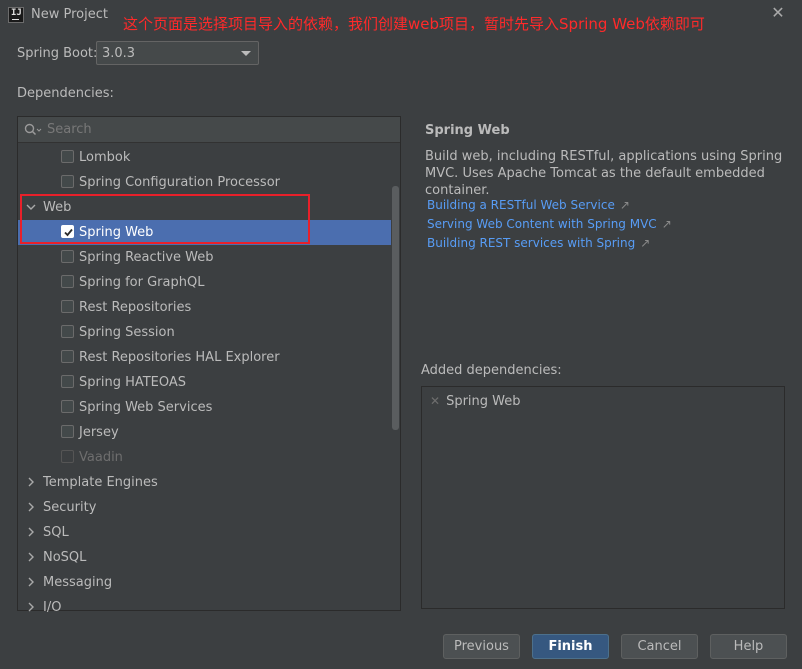 This screenshot has height=669, width=802. I want to click on tree-item-label: Spring Configuration Processor, so click(179, 182).